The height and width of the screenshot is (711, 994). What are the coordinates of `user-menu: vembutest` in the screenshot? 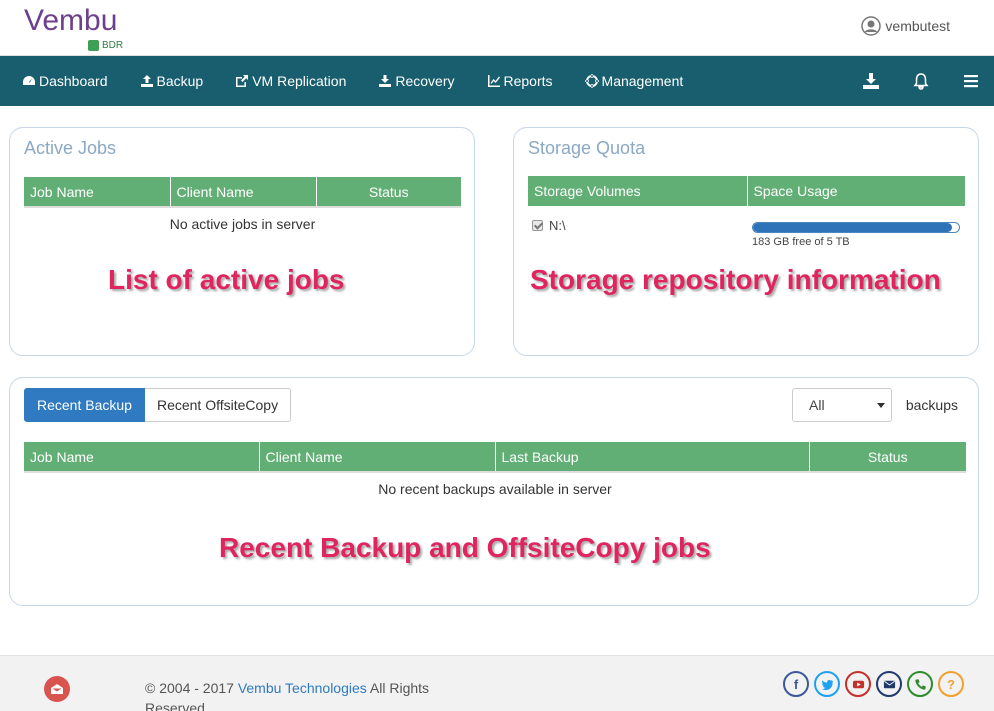 It's located at (905, 26).